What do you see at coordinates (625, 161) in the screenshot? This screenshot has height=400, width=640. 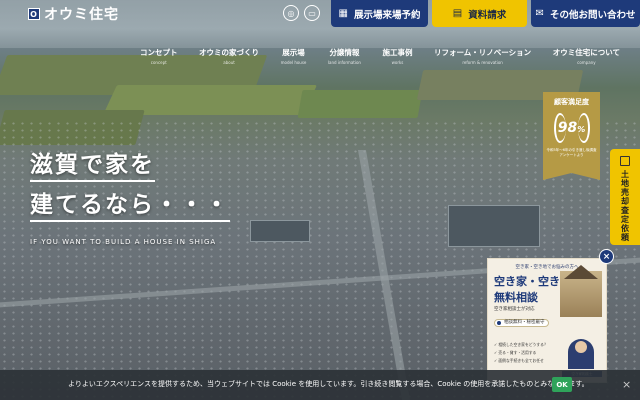 I see `document-icon` at bounding box center [625, 161].